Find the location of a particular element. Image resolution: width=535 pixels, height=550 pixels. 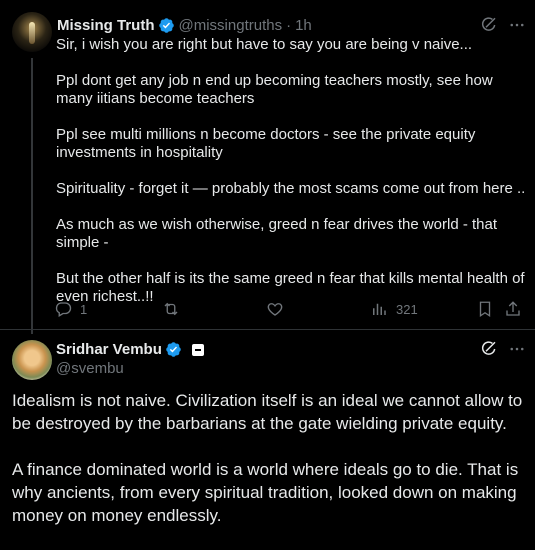

views-icon is located at coordinates (379, 309).